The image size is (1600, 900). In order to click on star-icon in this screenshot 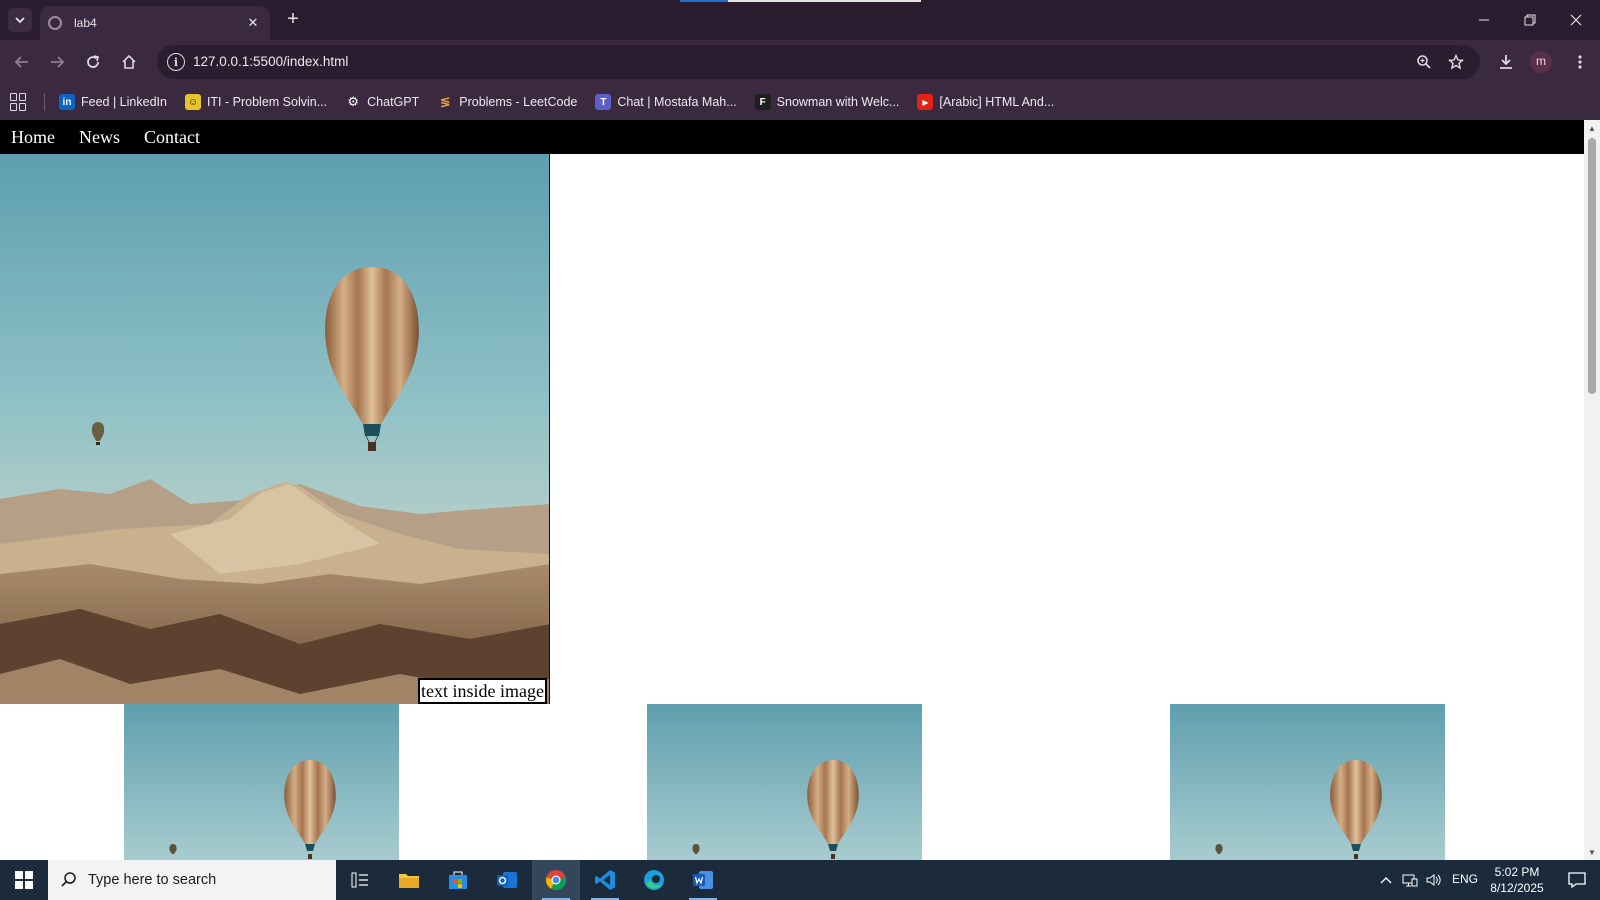, I will do `click(1456, 62)`.